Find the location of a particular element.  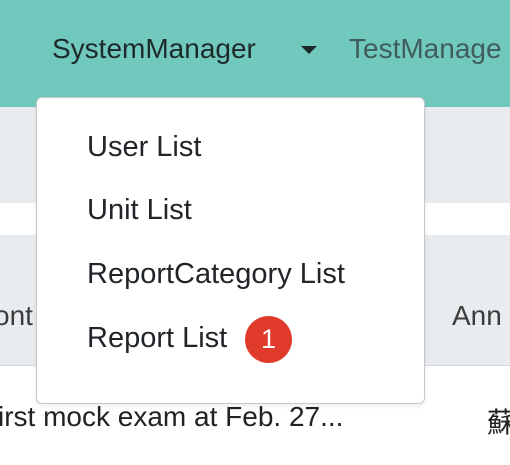

table-cell-announcer: 蘇 is located at coordinates (498, 422).